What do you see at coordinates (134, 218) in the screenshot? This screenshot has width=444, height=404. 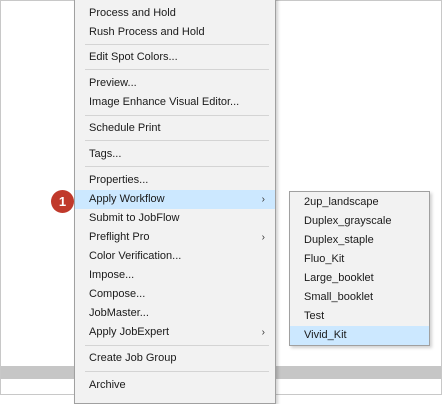 I see `menu-item-label: Submit to JobFlow` at bounding box center [134, 218].